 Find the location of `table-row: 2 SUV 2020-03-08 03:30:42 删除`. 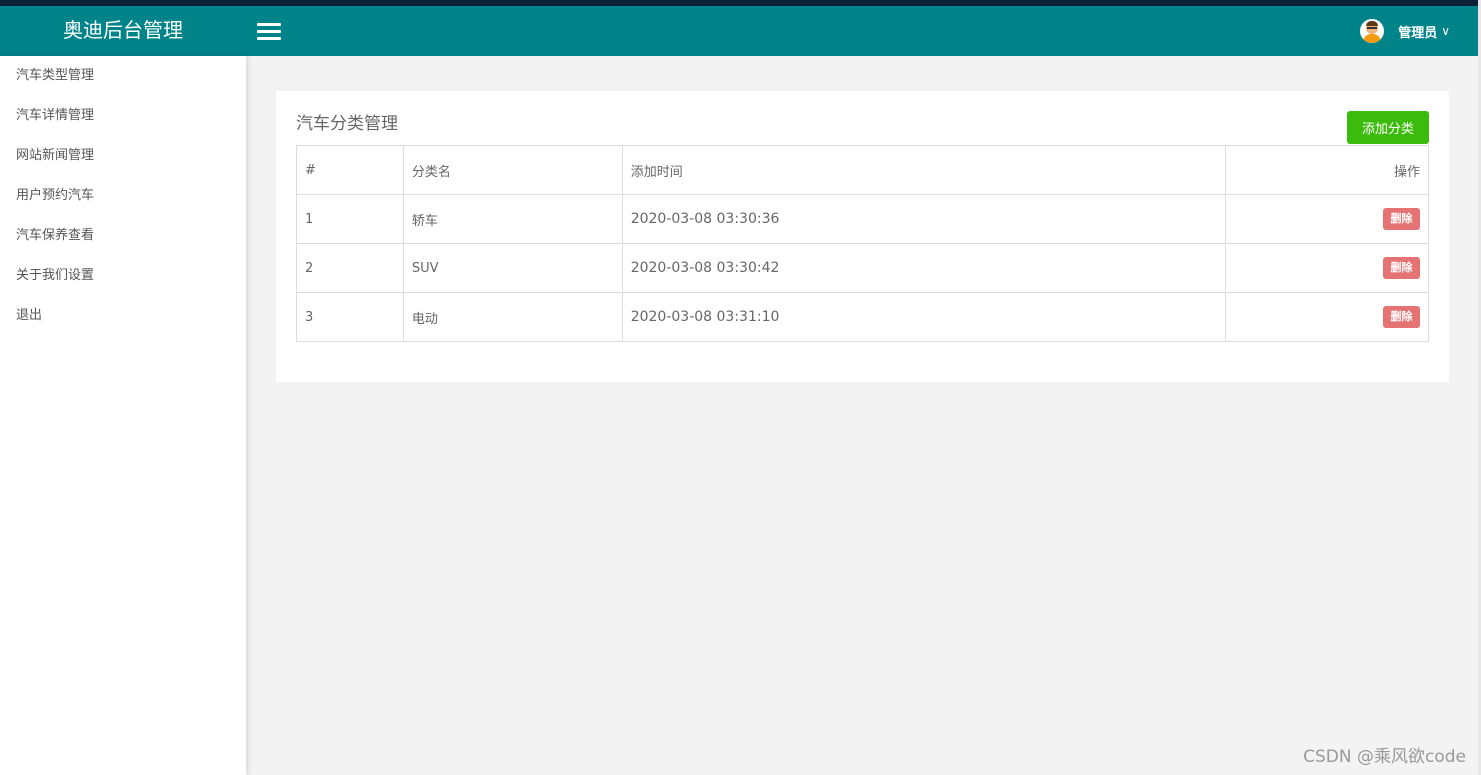

table-row: 2 SUV 2020-03-08 03:30:42 删除 is located at coordinates (862, 268).